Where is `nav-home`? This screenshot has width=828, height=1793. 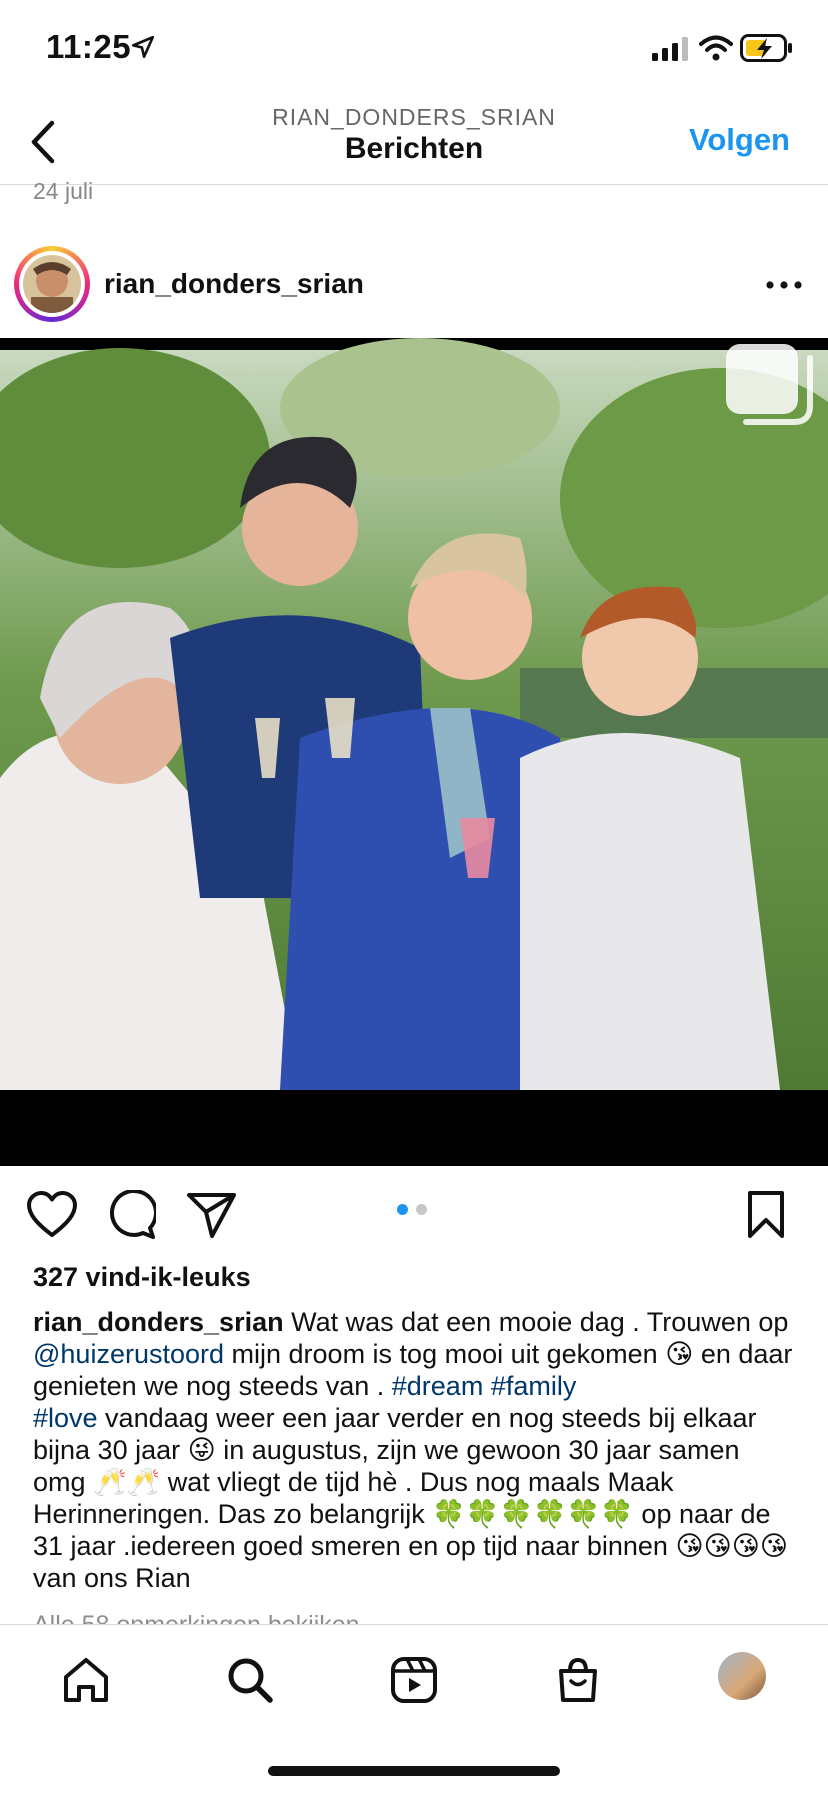
nav-home is located at coordinates (86, 1680).